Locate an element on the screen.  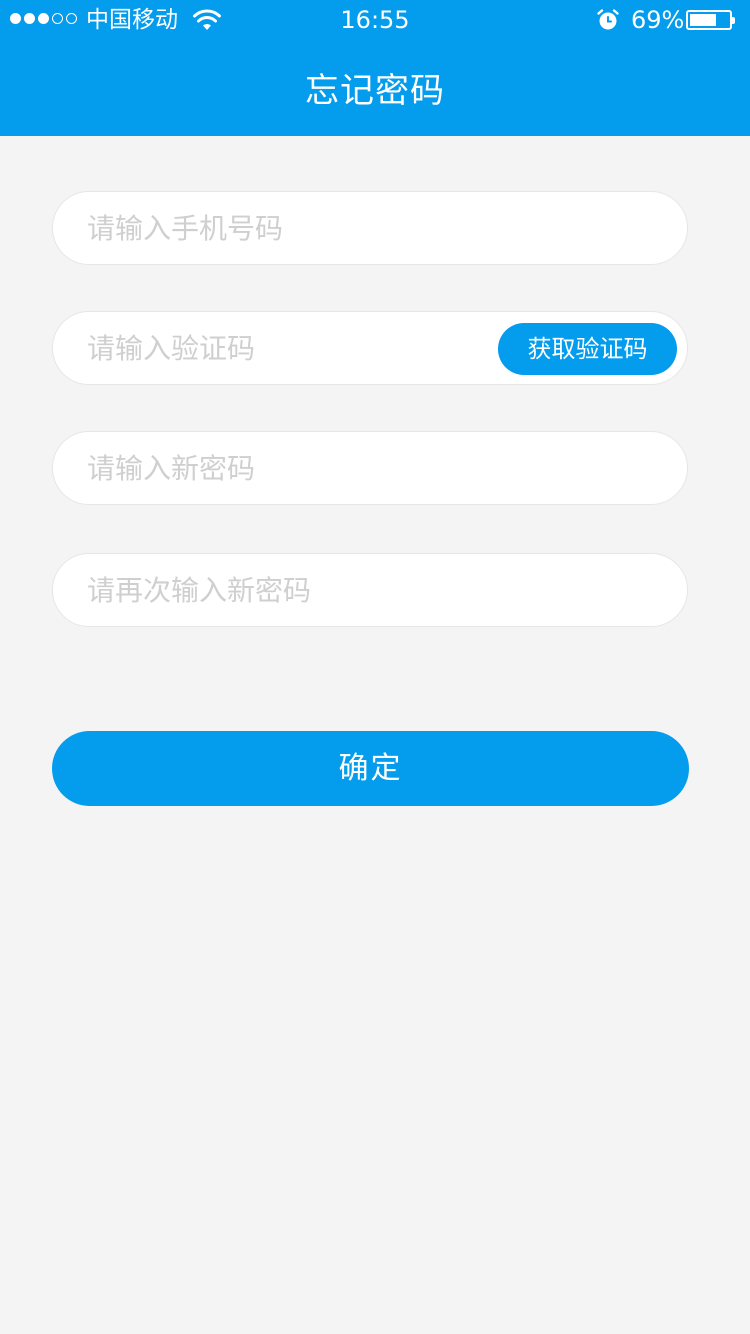
battery-percentage: 69% is located at coordinates (658, 20).